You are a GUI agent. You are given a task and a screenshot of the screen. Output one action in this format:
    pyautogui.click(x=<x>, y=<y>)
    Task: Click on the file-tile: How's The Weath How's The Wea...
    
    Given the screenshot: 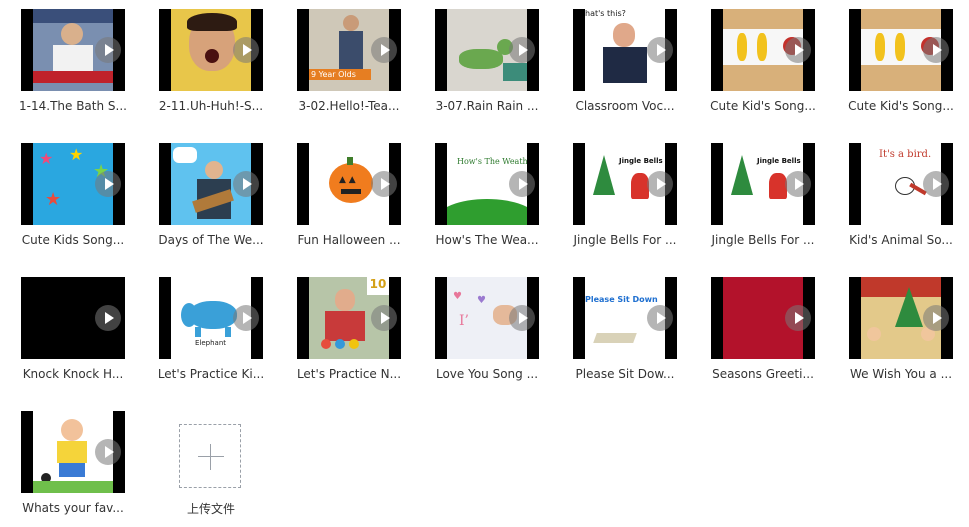 What is the action you would take?
    pyautogui.click(x=487, y=195)
    